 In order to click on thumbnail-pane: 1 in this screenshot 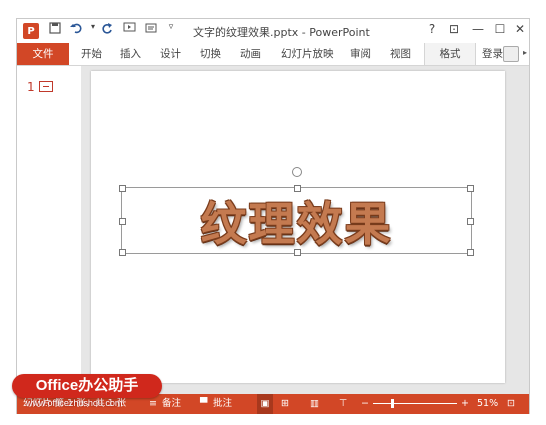, I will do `click(49, 230)`.